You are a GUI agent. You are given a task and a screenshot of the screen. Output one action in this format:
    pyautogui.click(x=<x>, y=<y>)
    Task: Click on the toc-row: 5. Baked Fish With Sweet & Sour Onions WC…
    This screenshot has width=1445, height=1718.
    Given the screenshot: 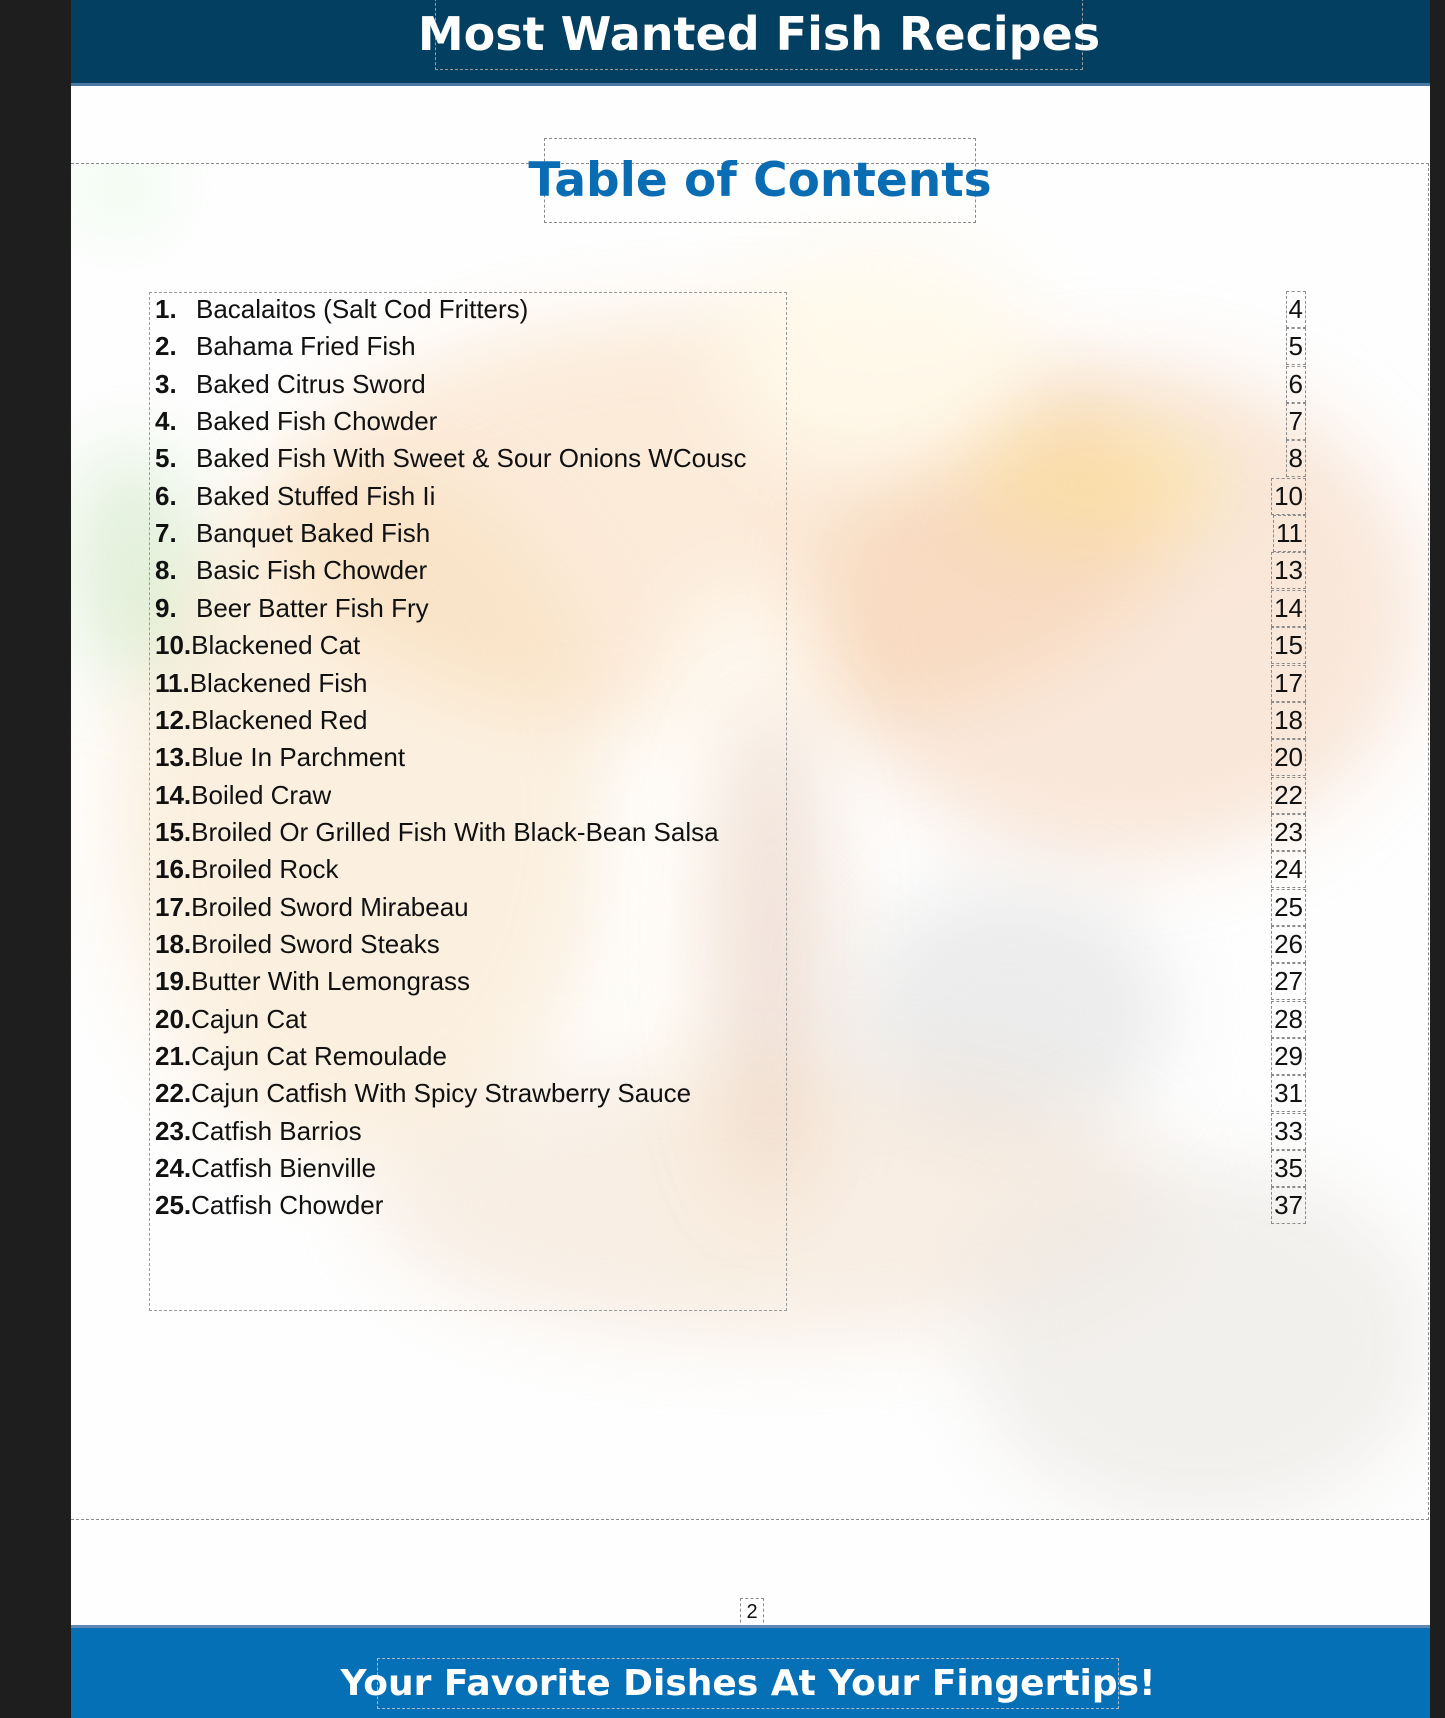 What is the action you would take?
    pyautogui.click(x=750, y=458)
    